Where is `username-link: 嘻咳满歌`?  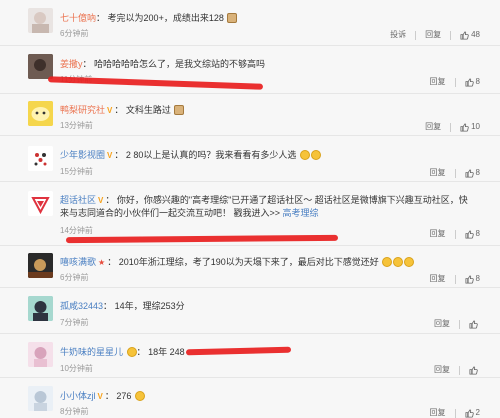 username-link: 嘻咳满歌 is located at coordinates (78, 262).